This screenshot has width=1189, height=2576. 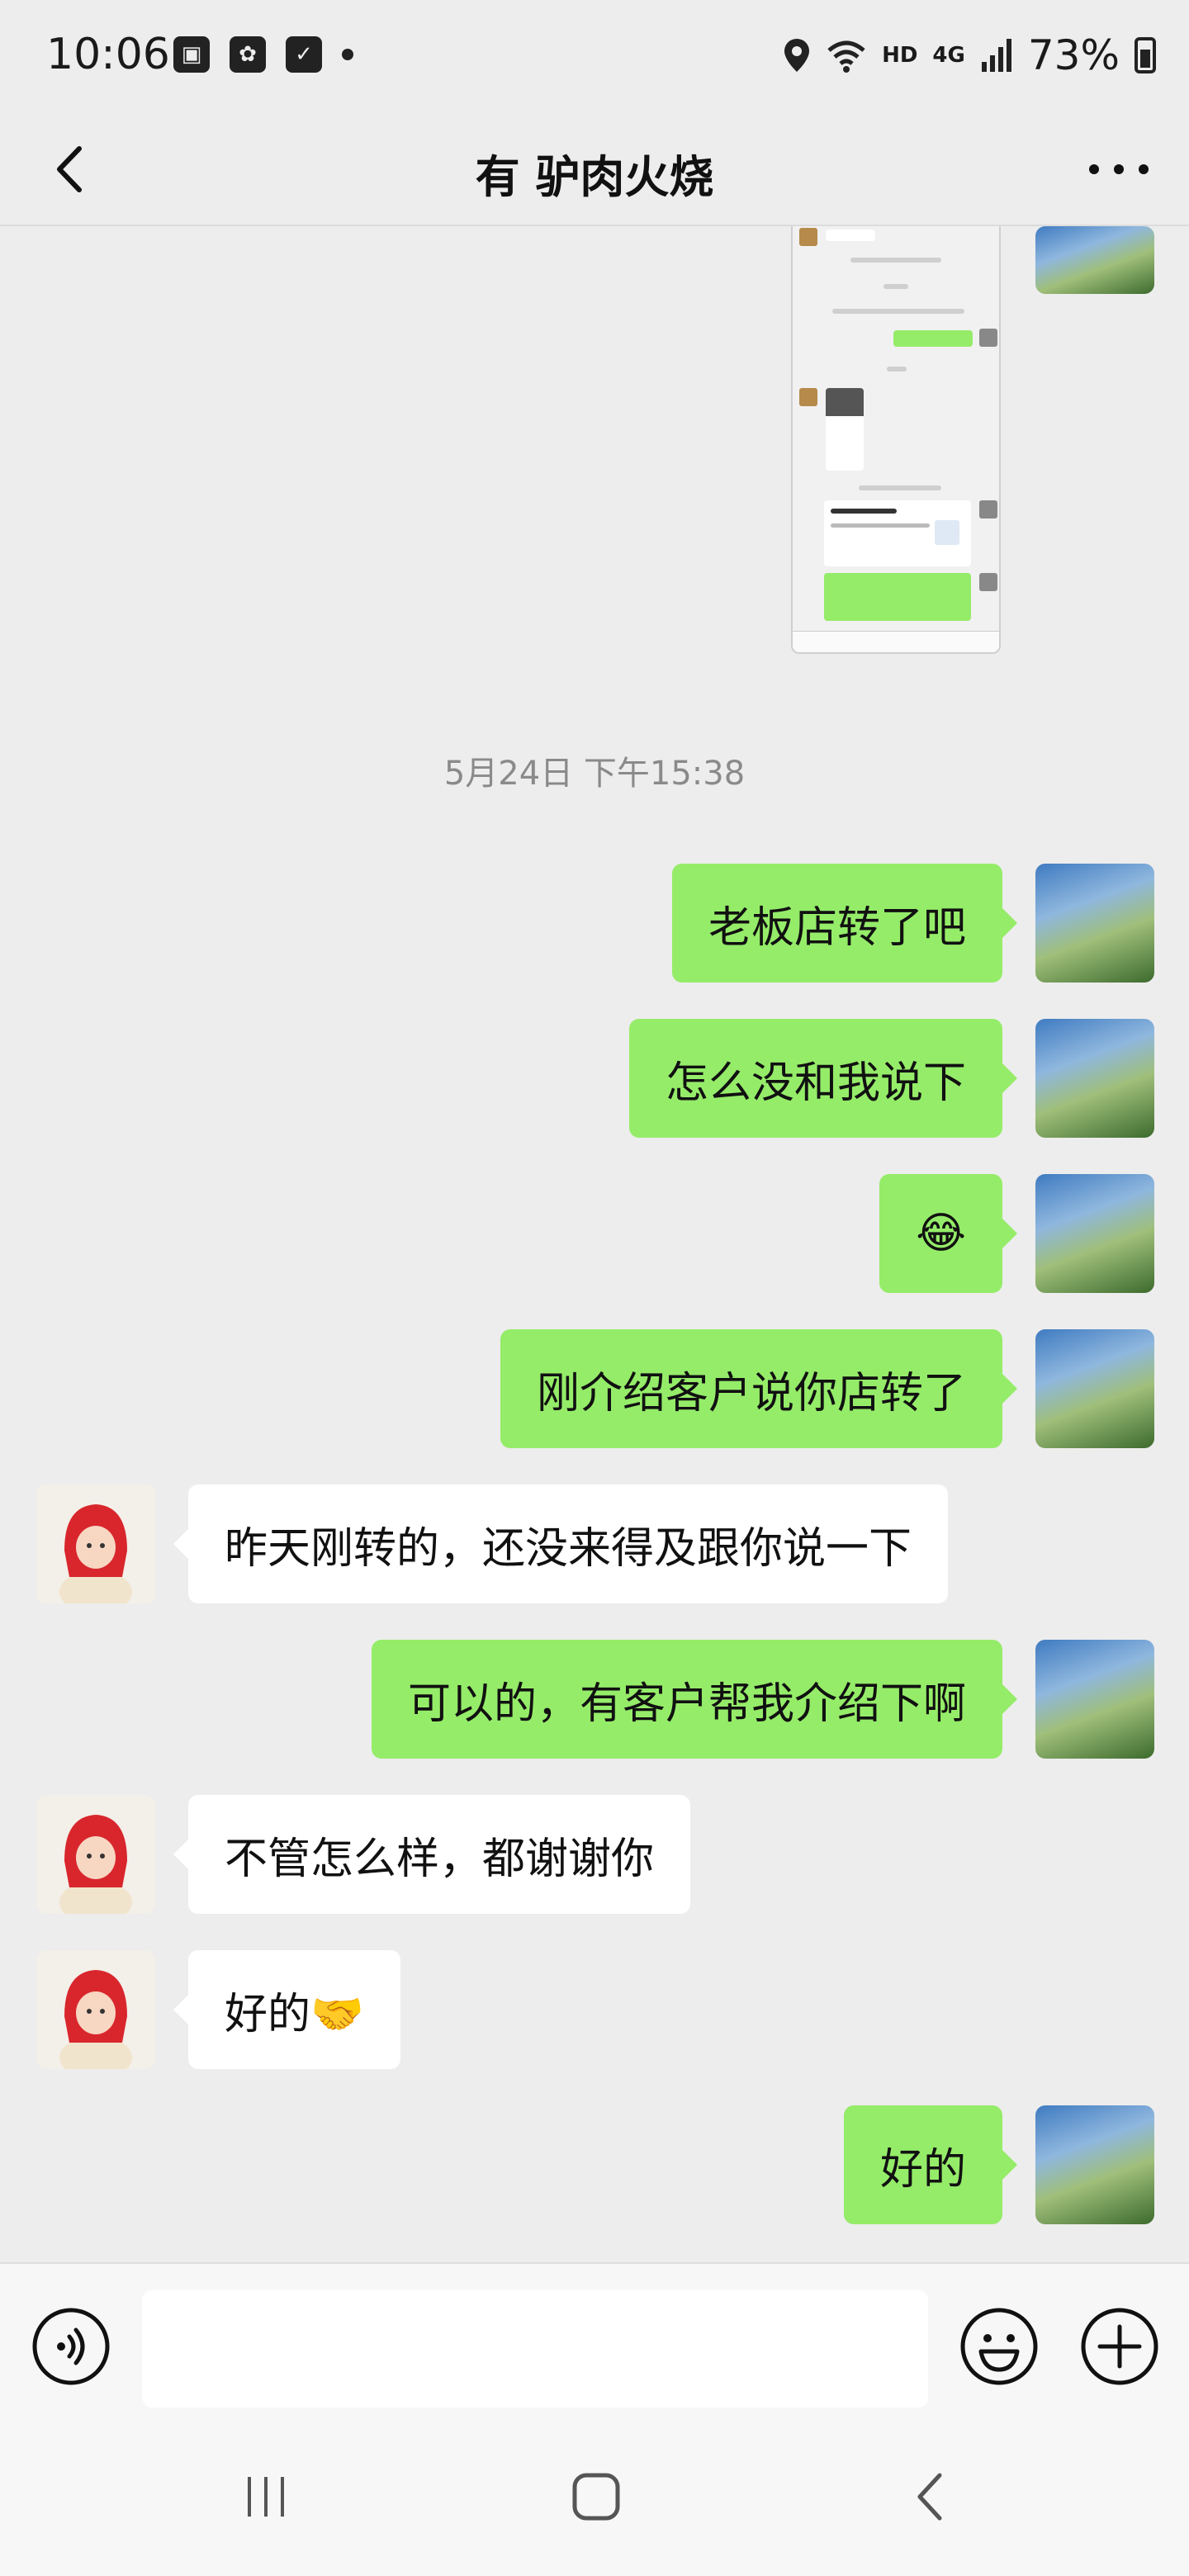 I want to click on battery-icon, so click(x=1145, y=55).